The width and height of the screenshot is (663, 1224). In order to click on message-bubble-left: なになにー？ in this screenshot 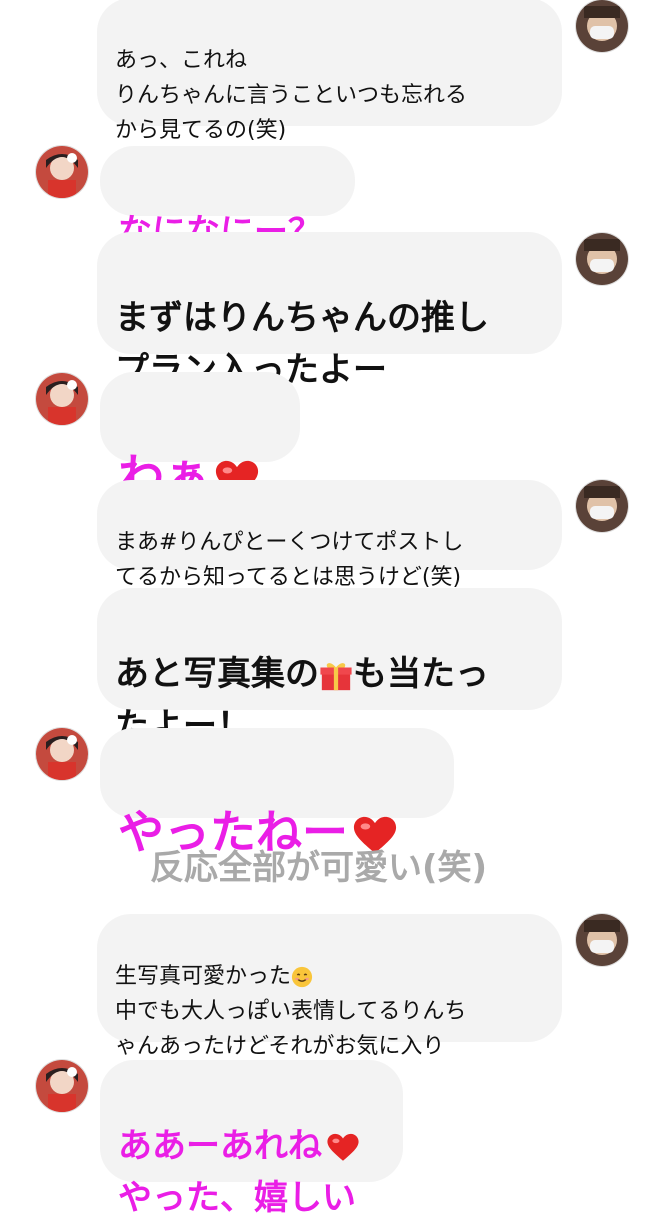, I will do `click(227, 199)`.